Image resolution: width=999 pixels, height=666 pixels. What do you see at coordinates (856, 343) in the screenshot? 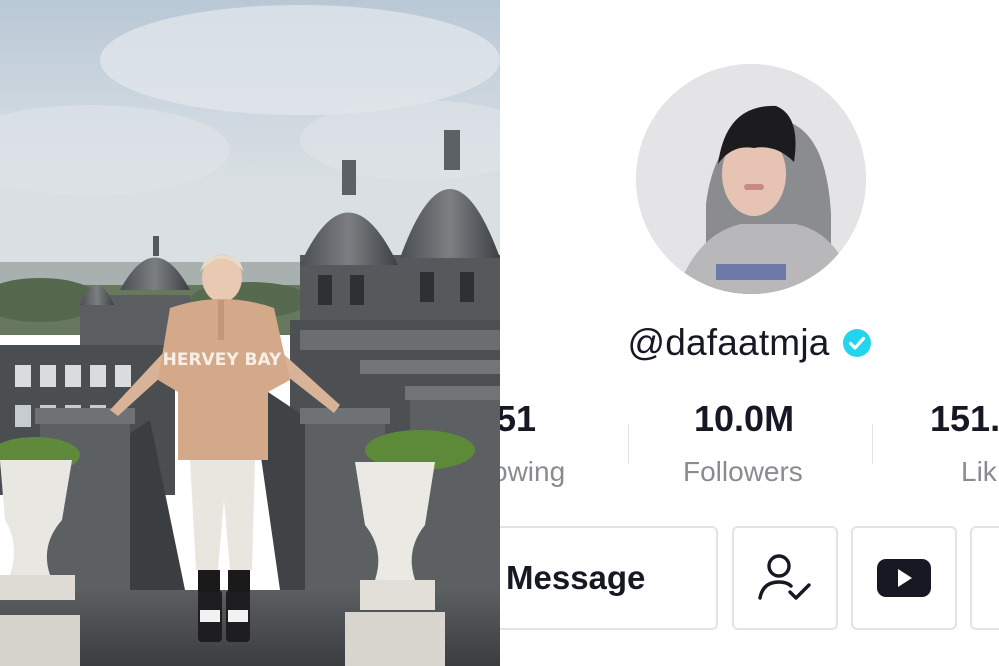
I see `verified-badge-icon` at bounding box center [856, 343].